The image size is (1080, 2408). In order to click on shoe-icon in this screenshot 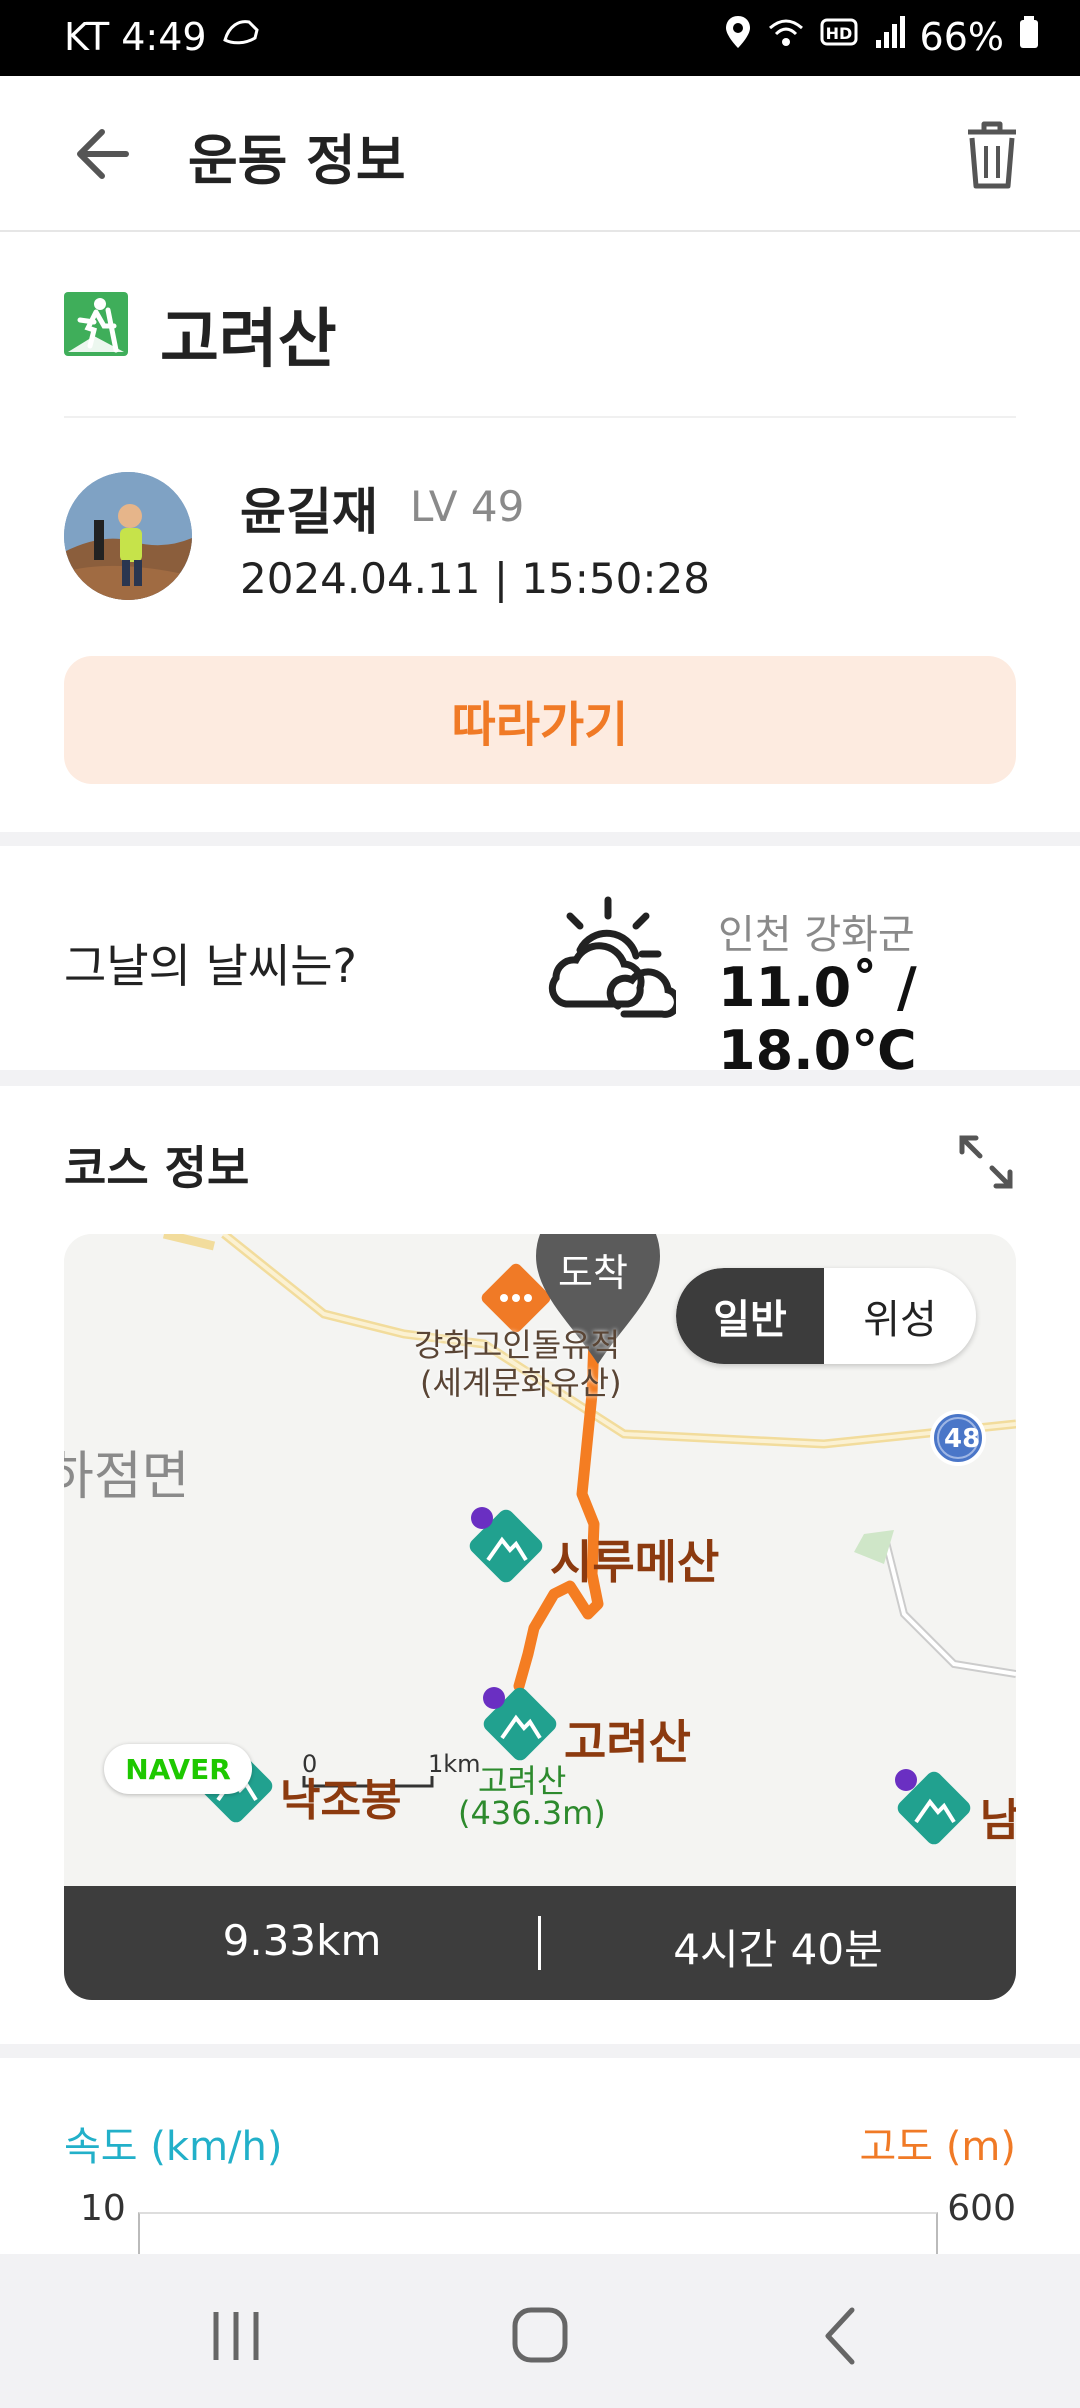, I will do `click(241, 36)`.